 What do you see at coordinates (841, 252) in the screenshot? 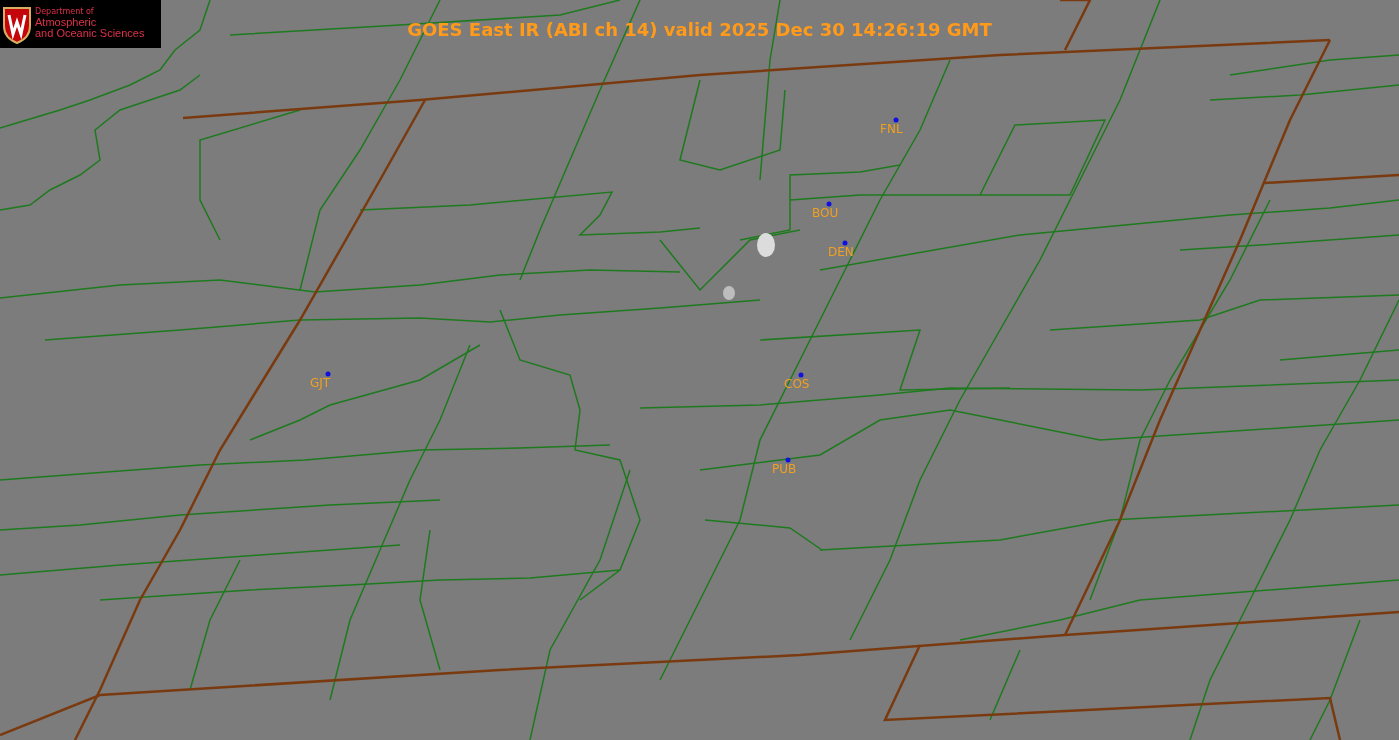
I see `station-label: DEN` at bounding box center [841, 252].